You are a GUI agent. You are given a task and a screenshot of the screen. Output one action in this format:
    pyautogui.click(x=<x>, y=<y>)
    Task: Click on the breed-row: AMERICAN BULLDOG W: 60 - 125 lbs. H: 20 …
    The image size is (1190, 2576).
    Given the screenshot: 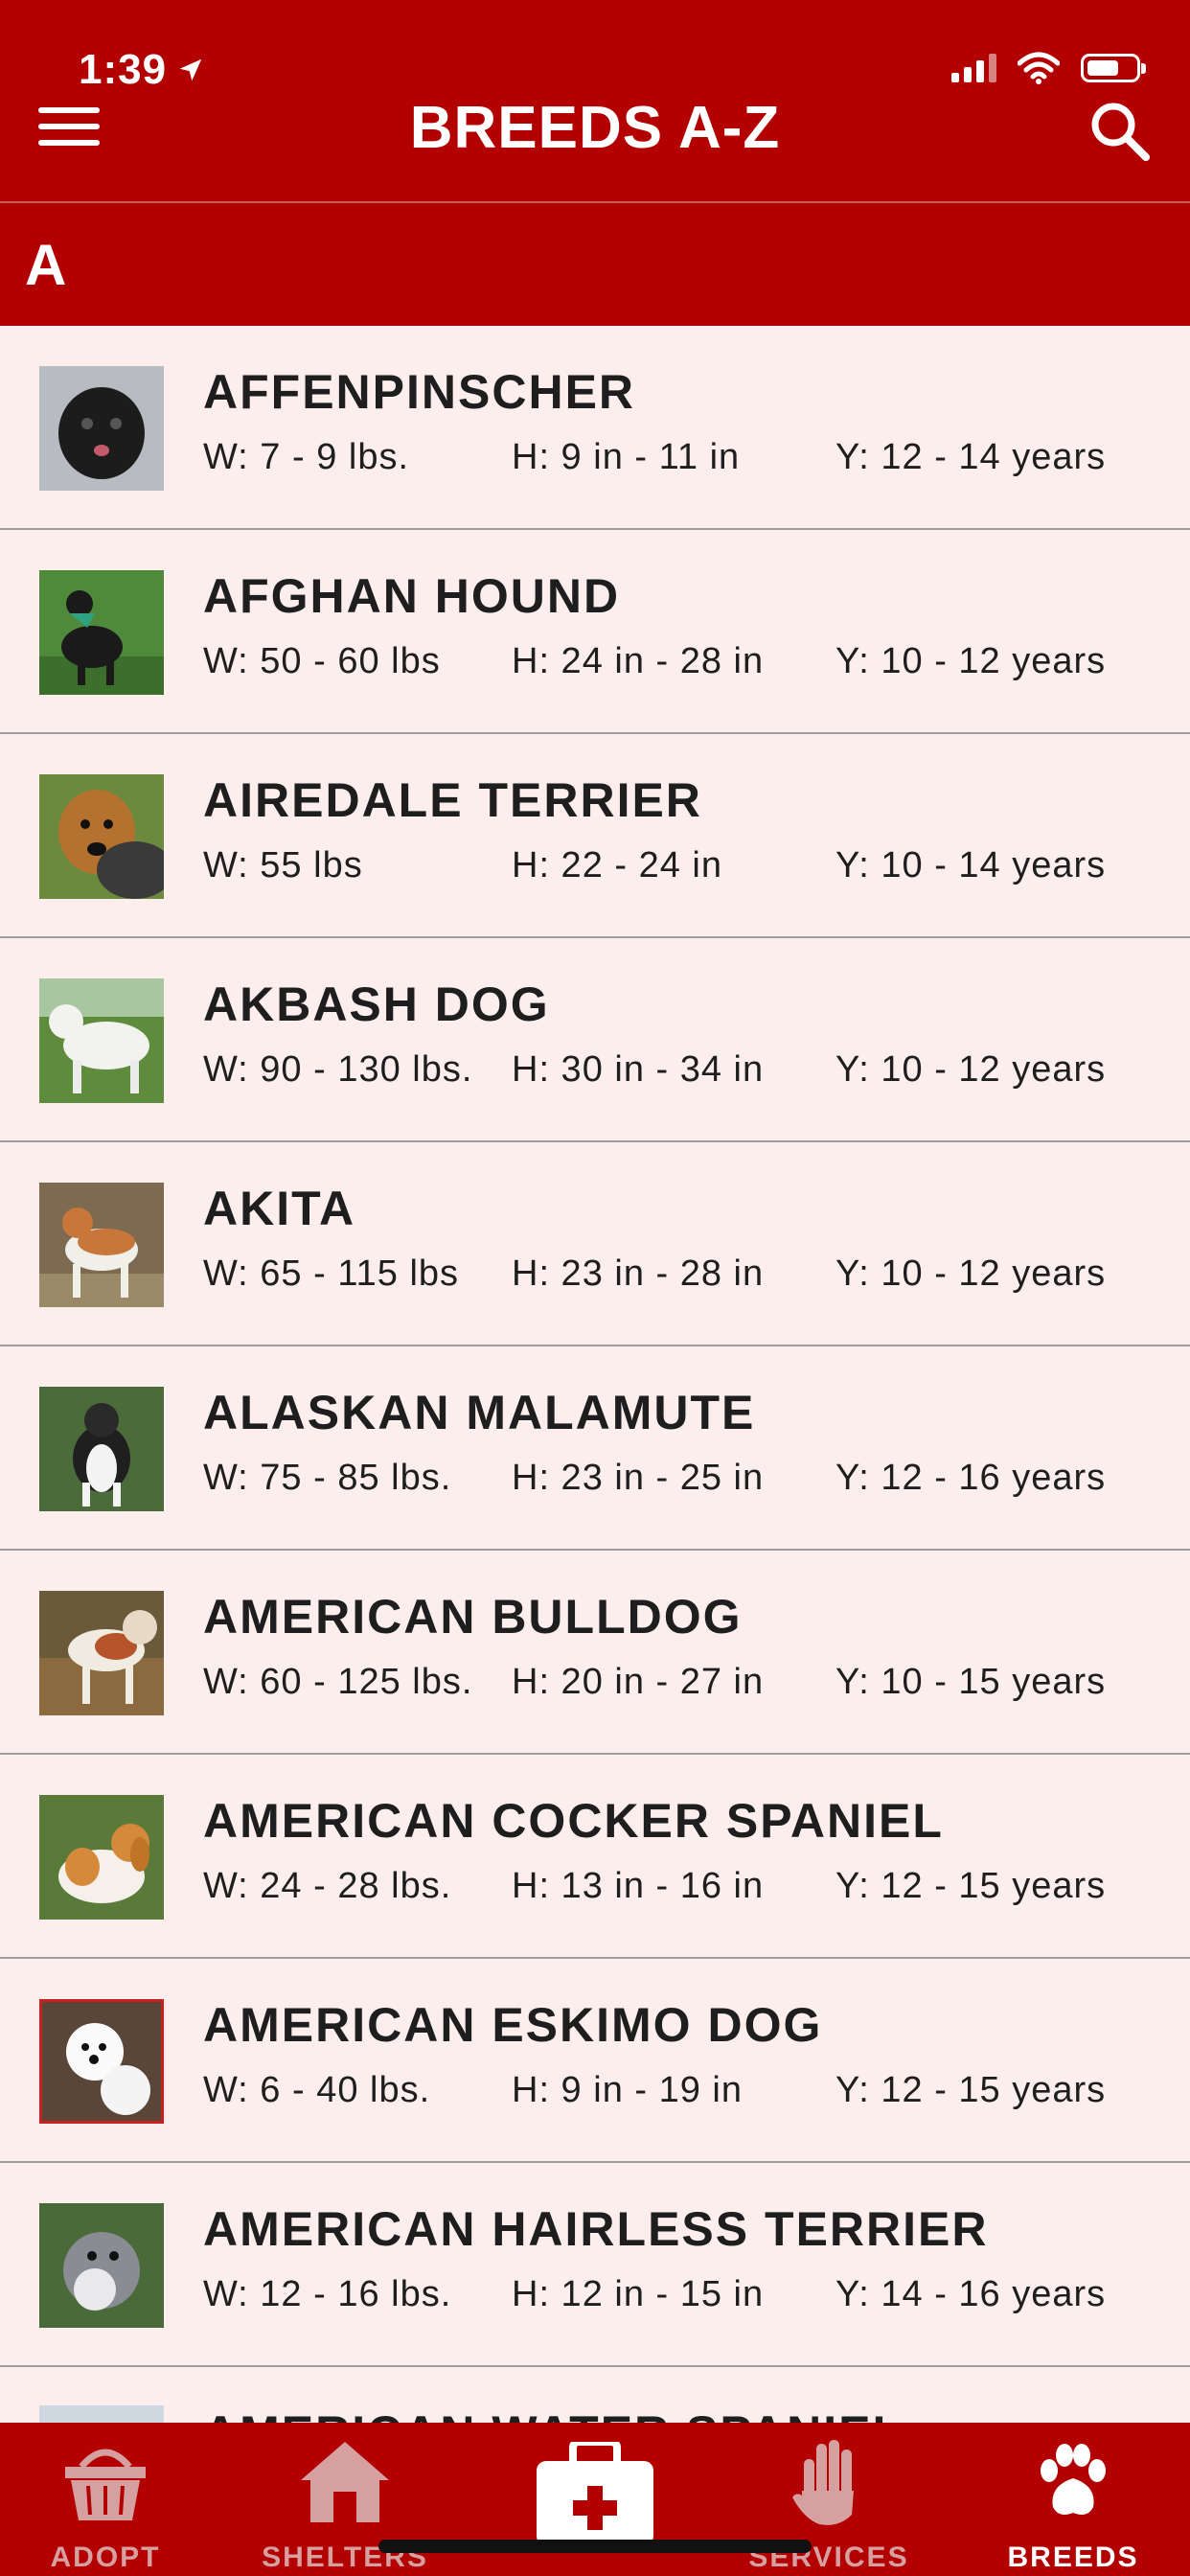 What is the action you would take?
    pyautogui.click(x=595, y=1653)
    